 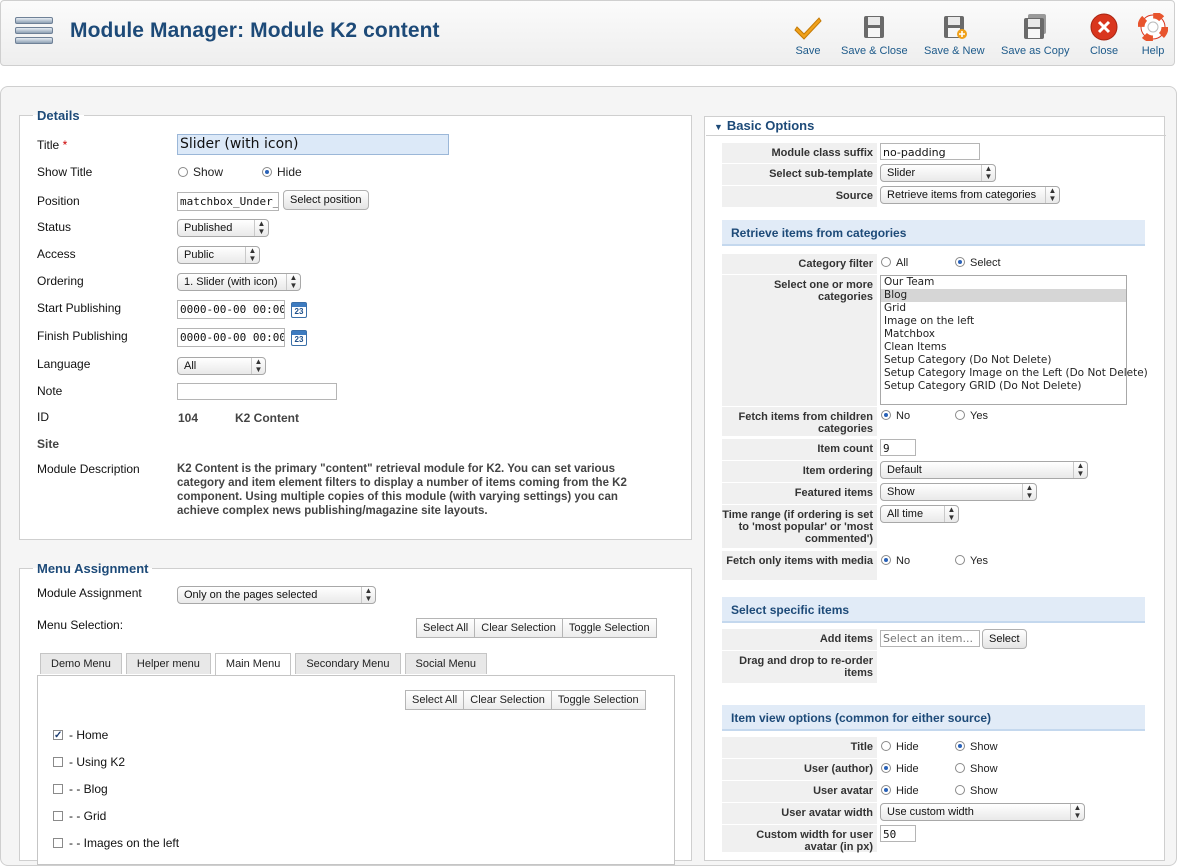 What do you see at coordinates (938, 173) in the screenshot?
I see `sub-template-select: Slider ▲ ▼` at bounding box center [938, 173].